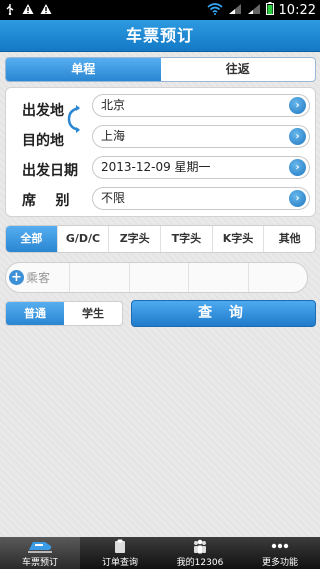  What do you see at coordinates (83, 69) in the screenshot?
I see `tab-one-way: 单程` at bounding box center [83, 69].